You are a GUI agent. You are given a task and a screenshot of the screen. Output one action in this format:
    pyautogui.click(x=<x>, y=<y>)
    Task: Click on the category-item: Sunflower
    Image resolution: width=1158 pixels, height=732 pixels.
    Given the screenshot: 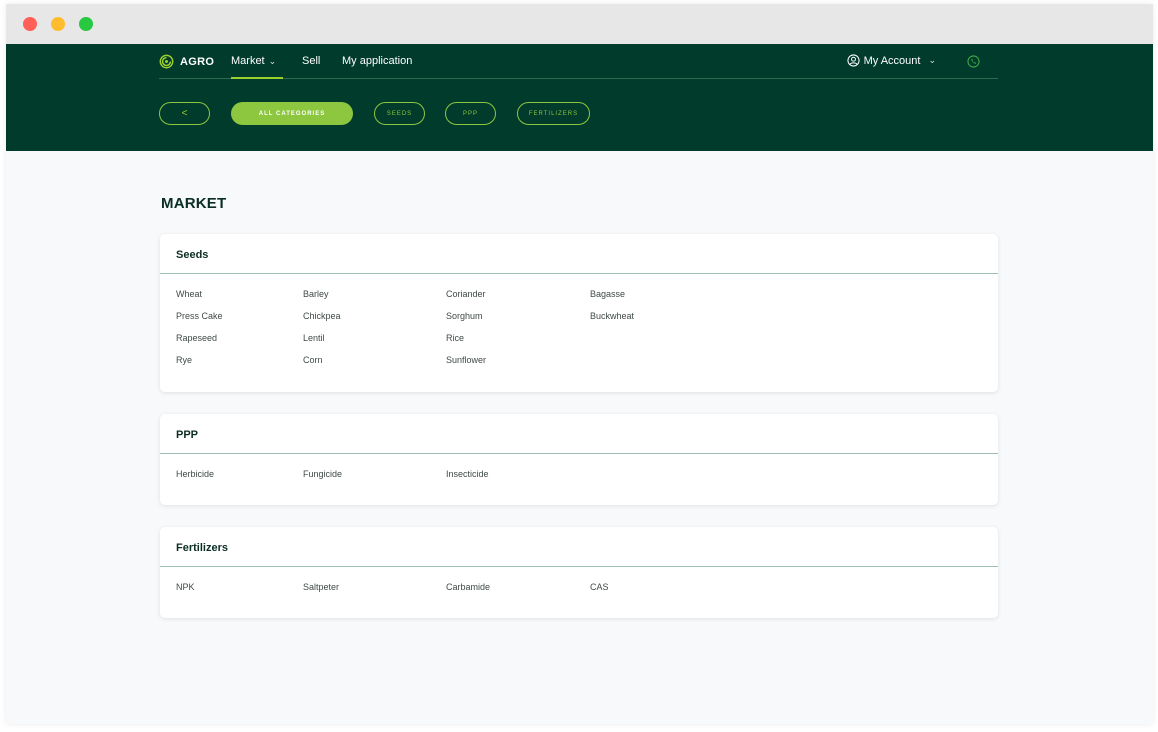 What is the action you would take?
    pyautogui.click(x=466, y=360)
    